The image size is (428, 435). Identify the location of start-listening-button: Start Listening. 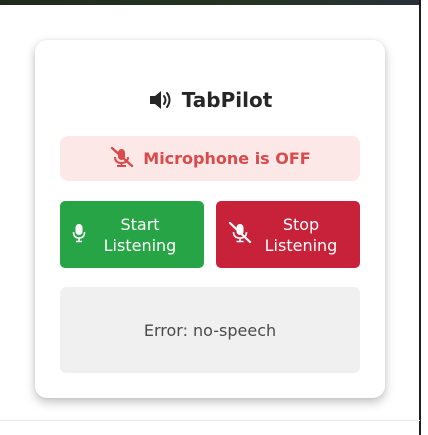
(132, 234).